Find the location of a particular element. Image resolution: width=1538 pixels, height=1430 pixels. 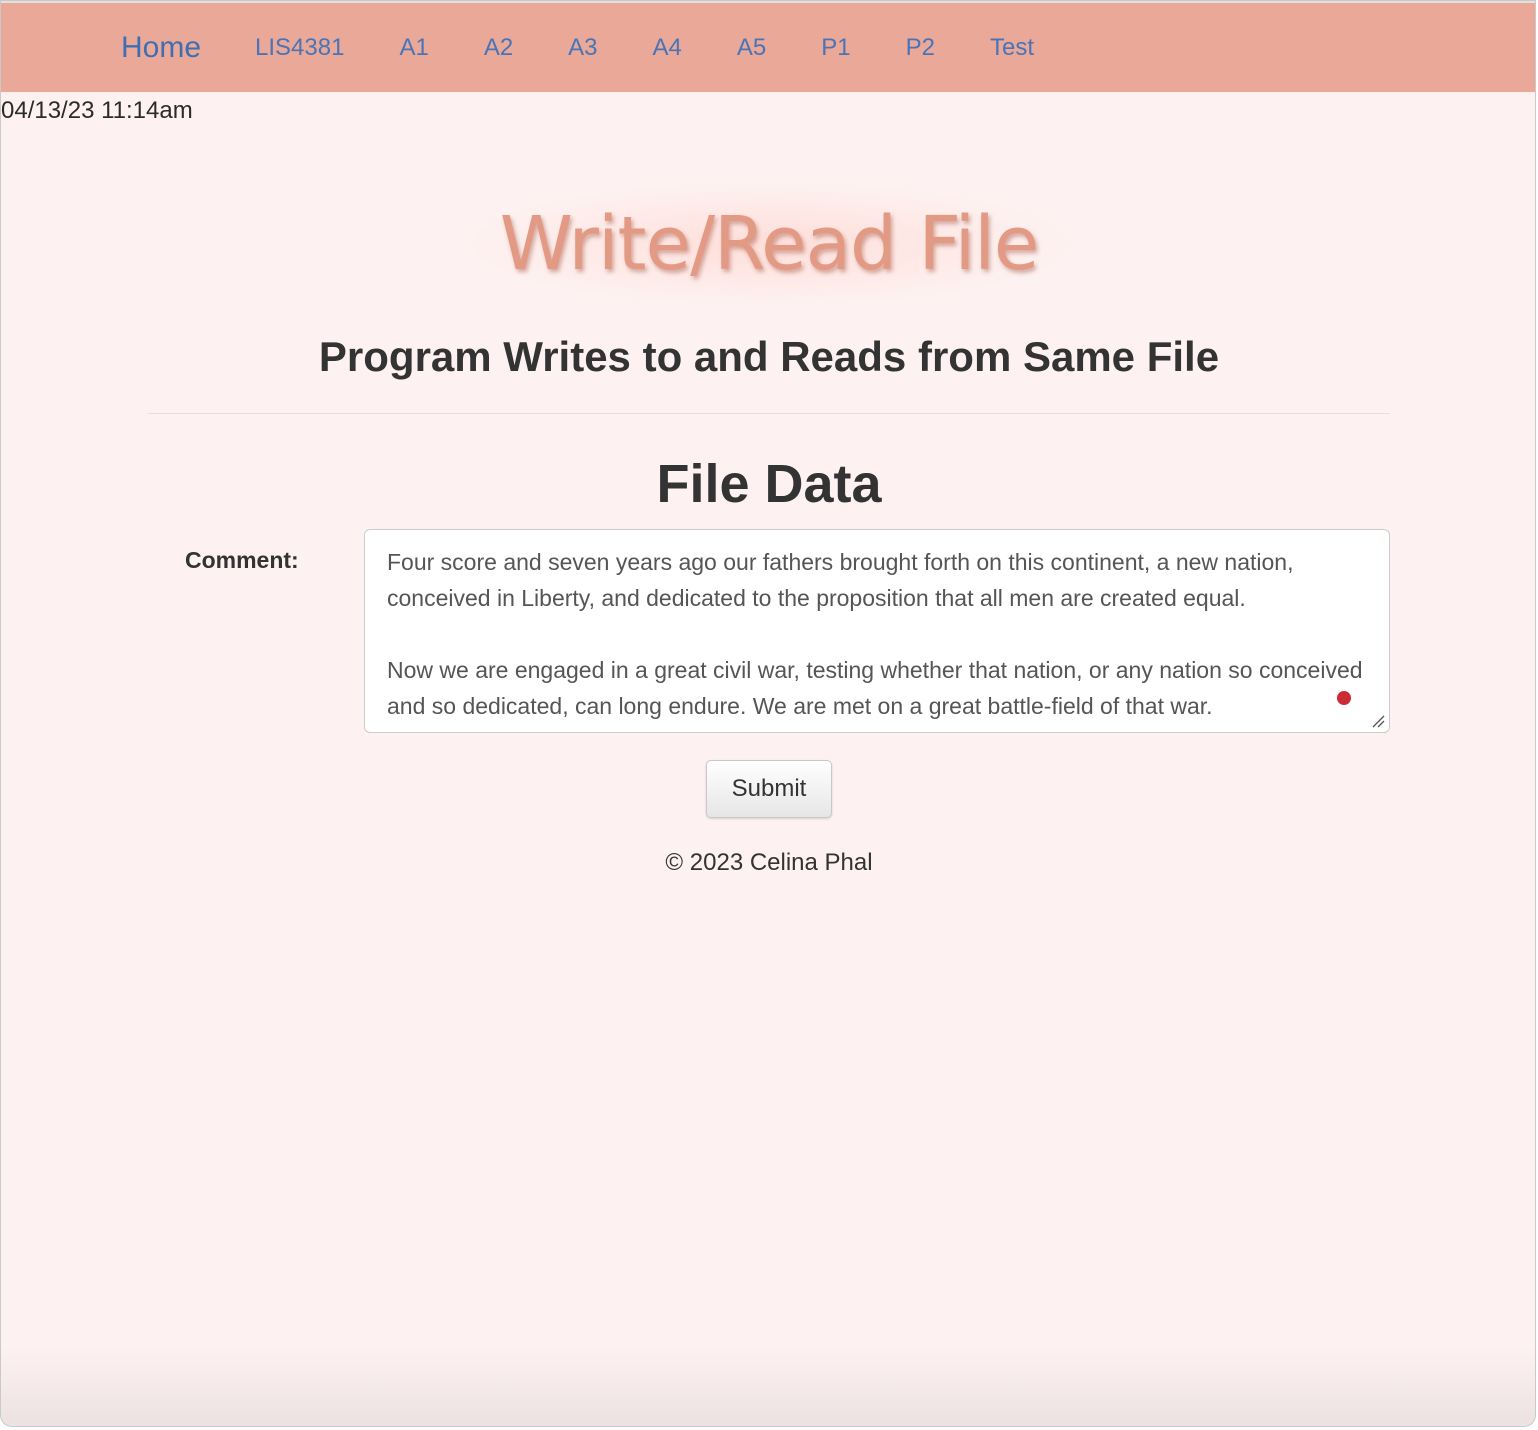

title-glow: Write/Read File is located at coordinates (769, 244).